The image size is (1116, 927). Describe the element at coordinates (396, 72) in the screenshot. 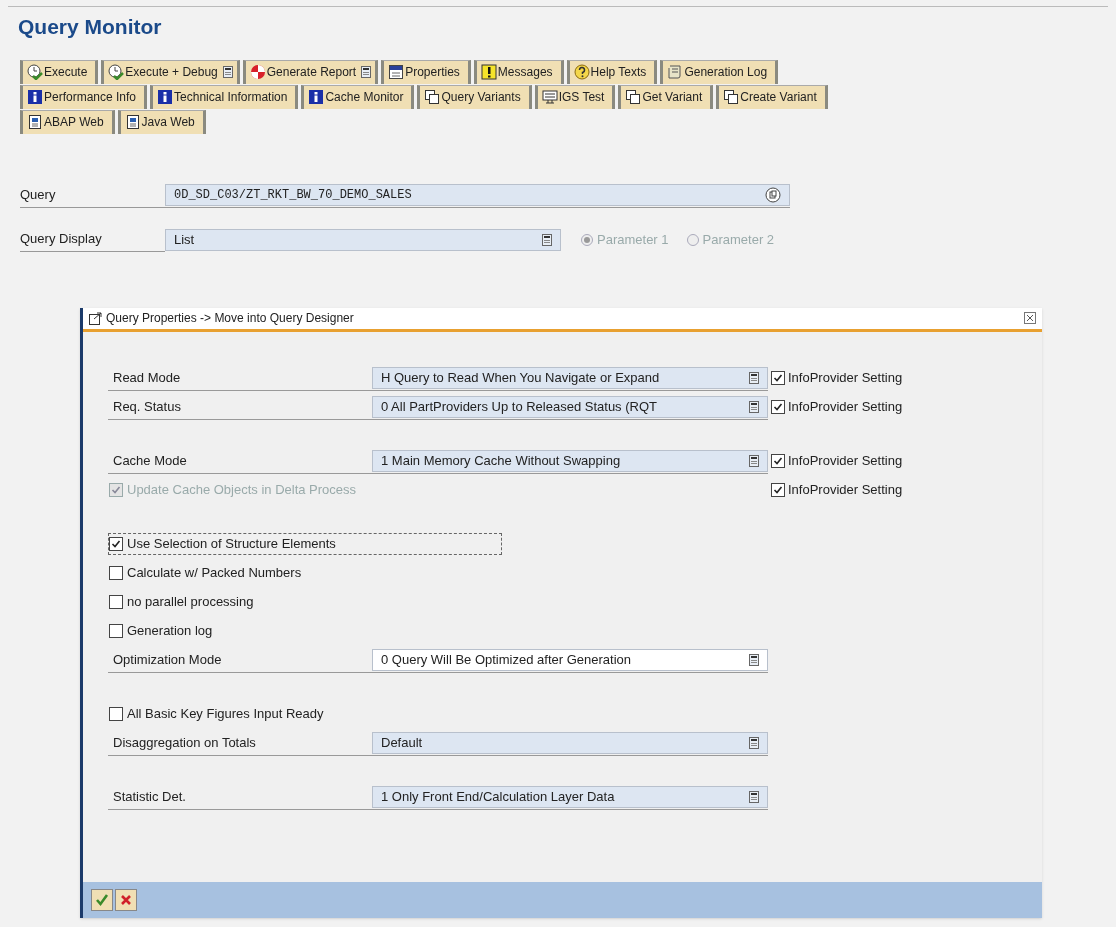

I see `document-icon` at that location.